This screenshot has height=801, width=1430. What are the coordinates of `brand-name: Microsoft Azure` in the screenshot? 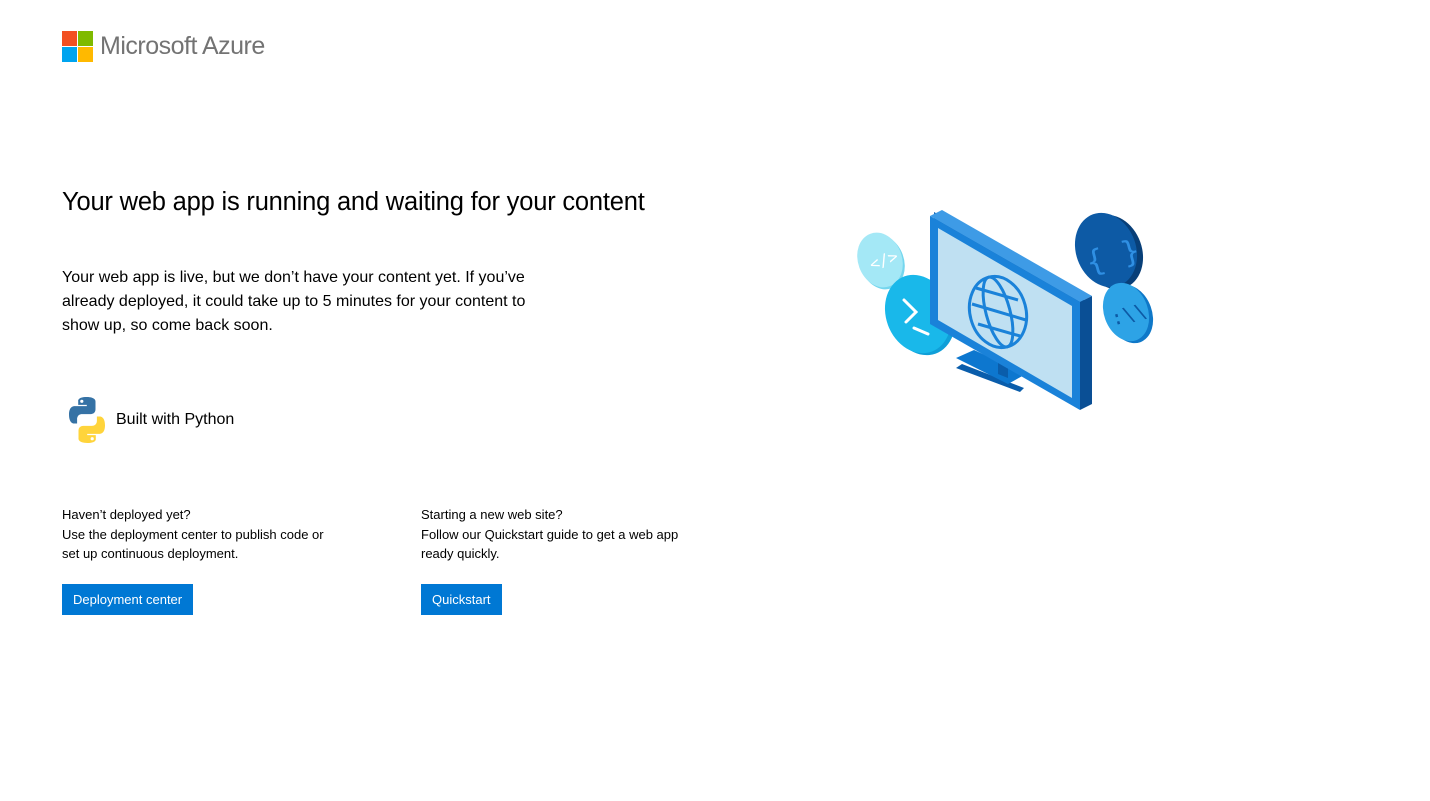 It's located at (182, 46).